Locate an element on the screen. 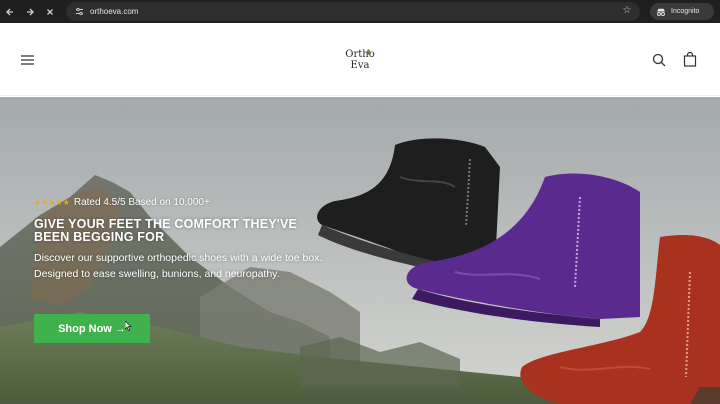 Image resolution: width=720 pixels, height=404 pixels. site-info-icon is located at coordinates (79, 12).